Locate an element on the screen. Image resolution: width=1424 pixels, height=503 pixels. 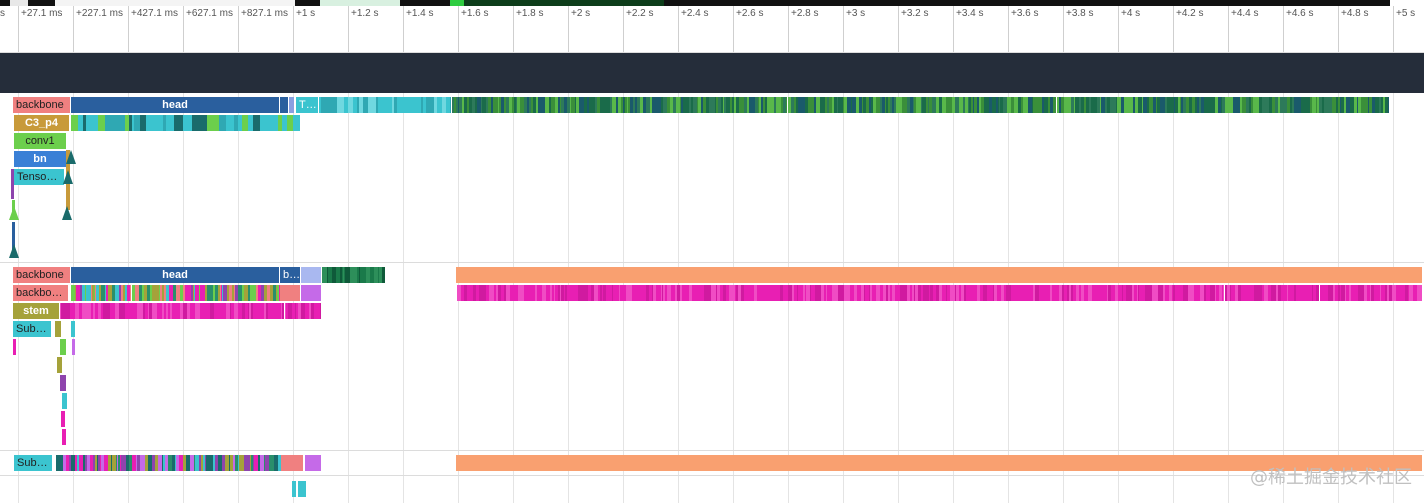
ruler-tick-label: +4 s is located at coordinates (1131, 13).